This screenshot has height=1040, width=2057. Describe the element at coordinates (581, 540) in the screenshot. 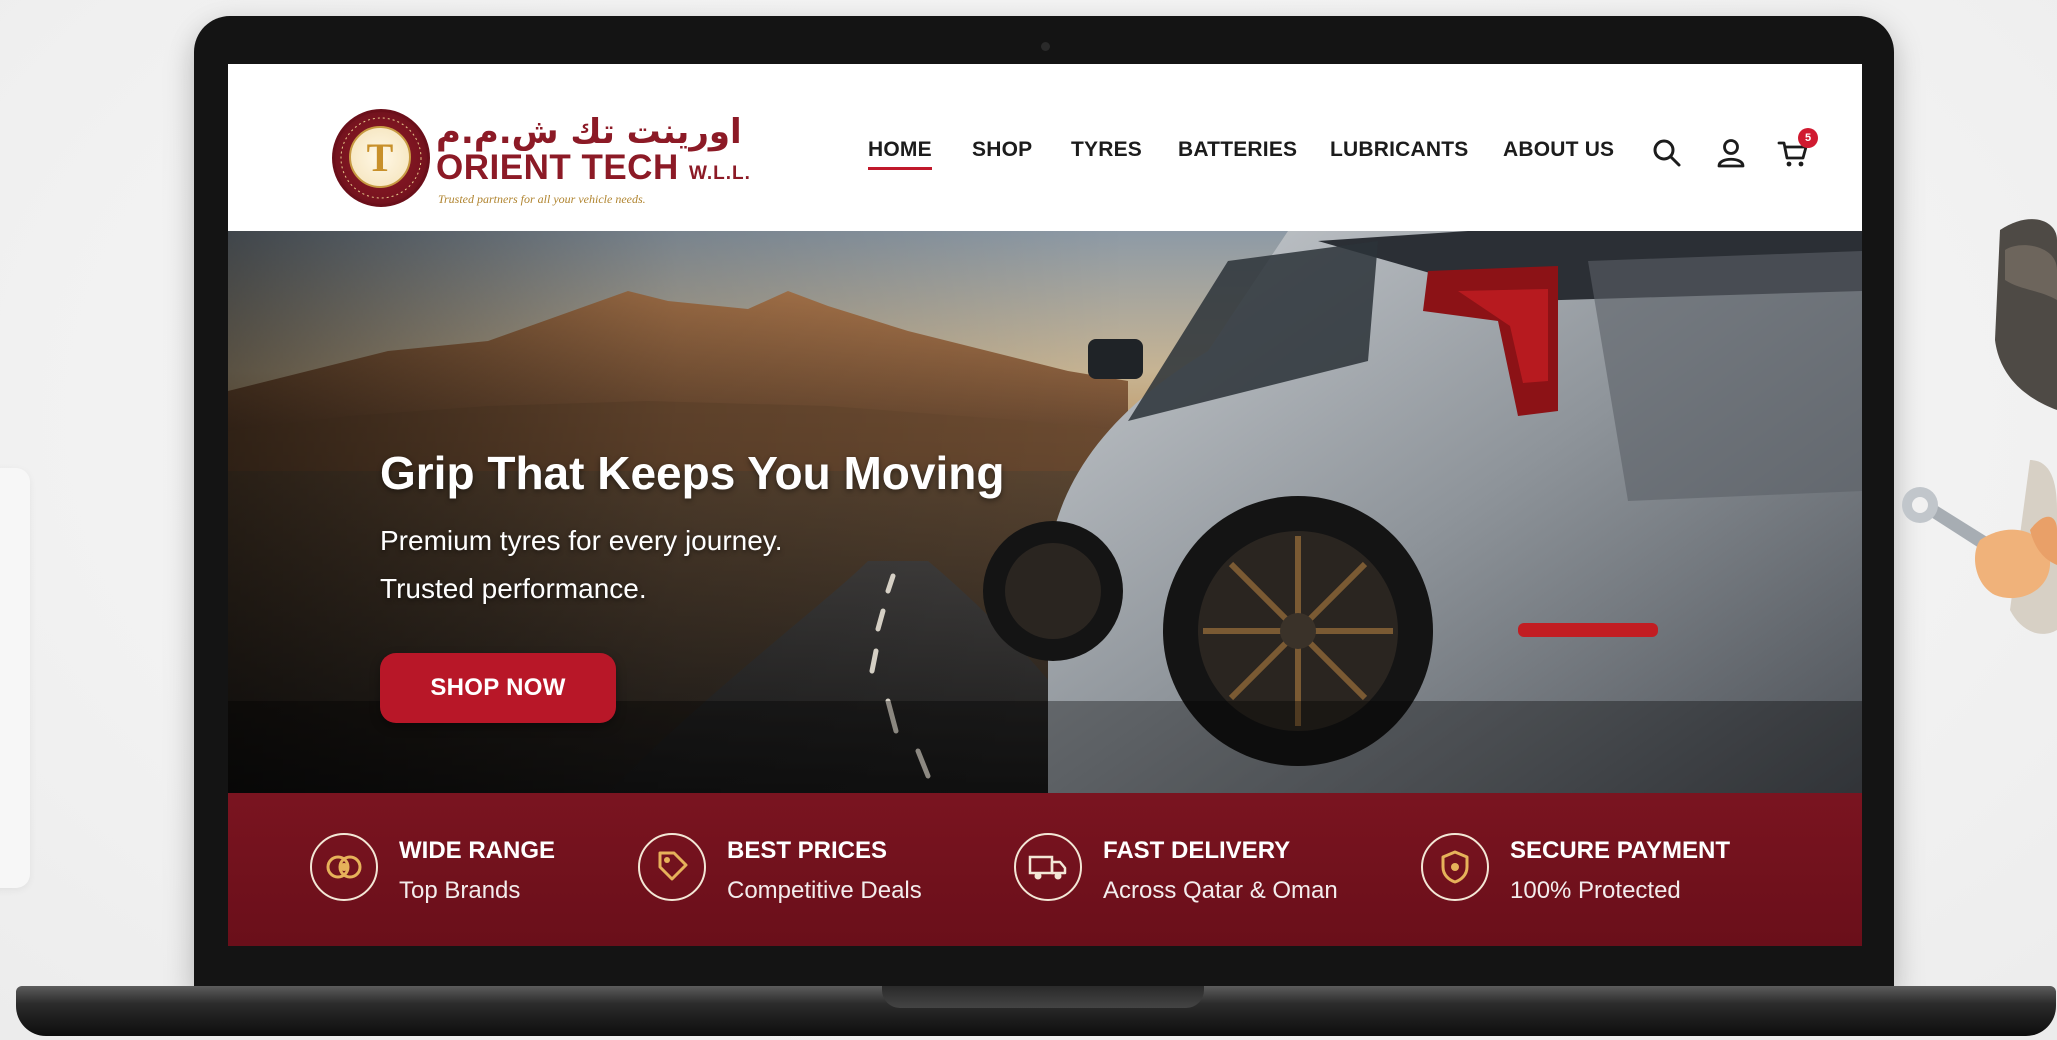

I see `hero-subtitle-line1: Premium tyres for every journey.` at that location.